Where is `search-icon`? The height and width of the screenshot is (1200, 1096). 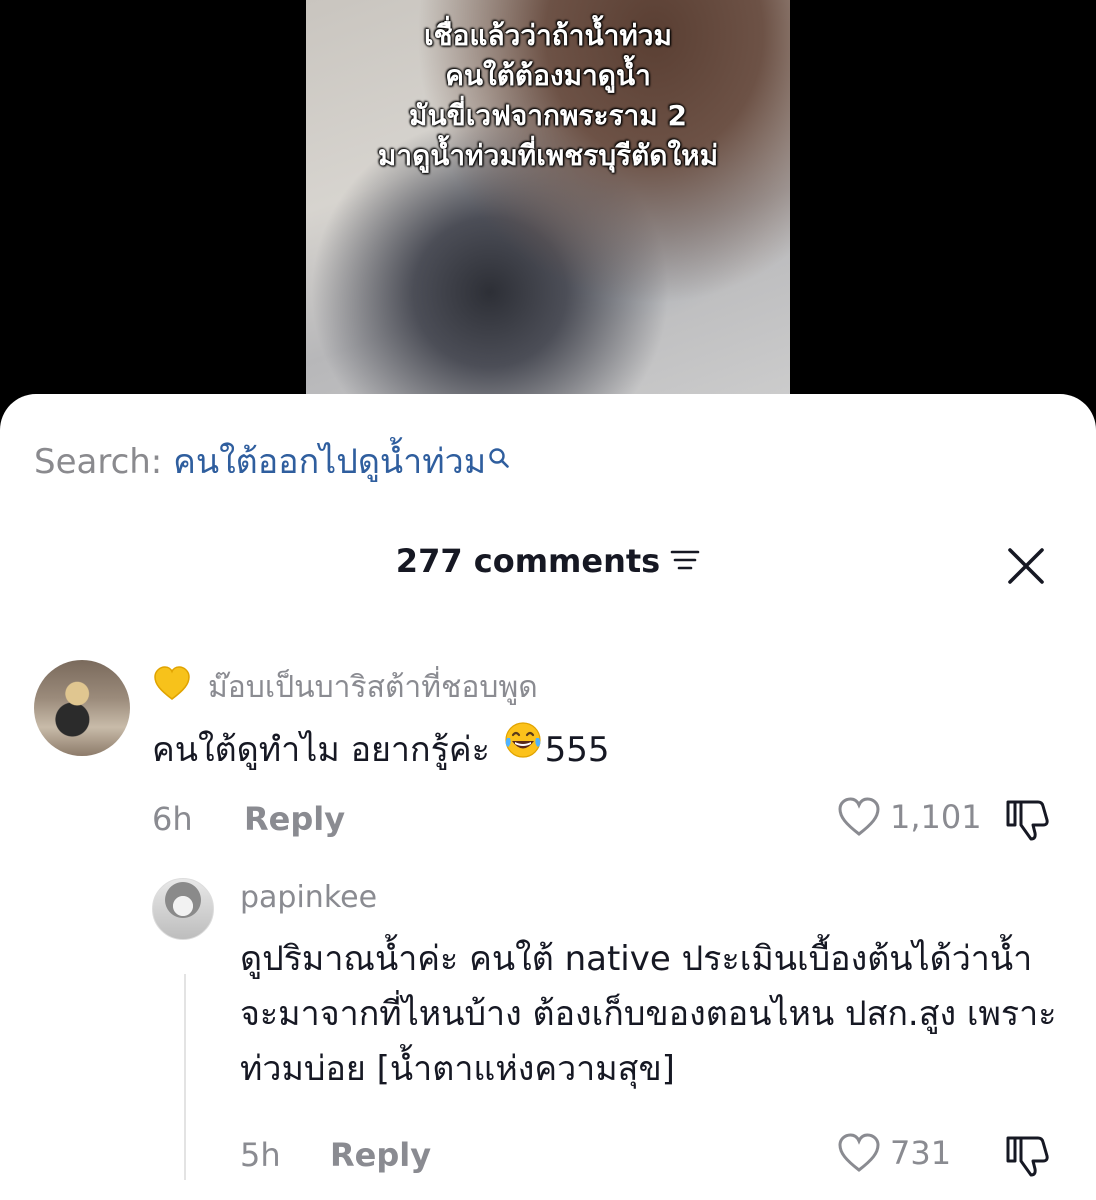 search-icon is located at coordinates (499, 458).